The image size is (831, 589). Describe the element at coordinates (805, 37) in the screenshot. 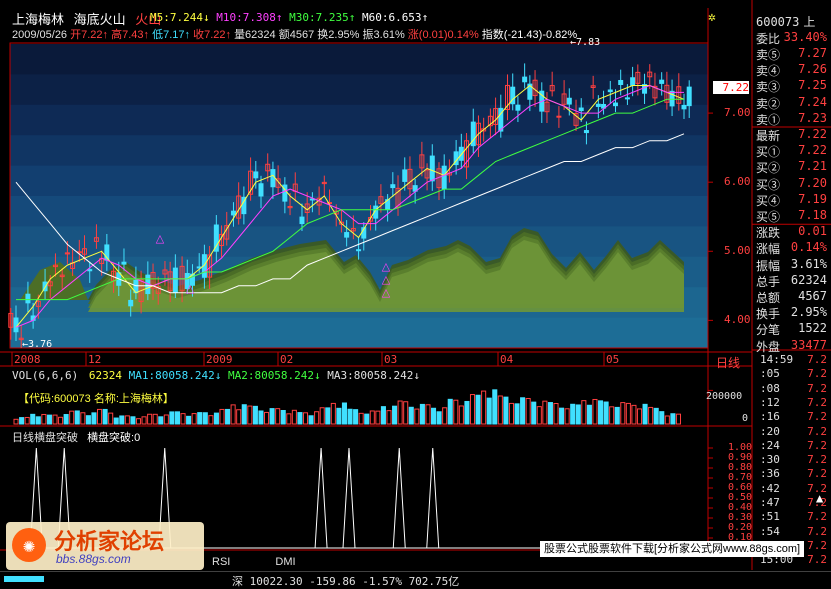

I see `wei-bi-value: 33.40%` at that location.